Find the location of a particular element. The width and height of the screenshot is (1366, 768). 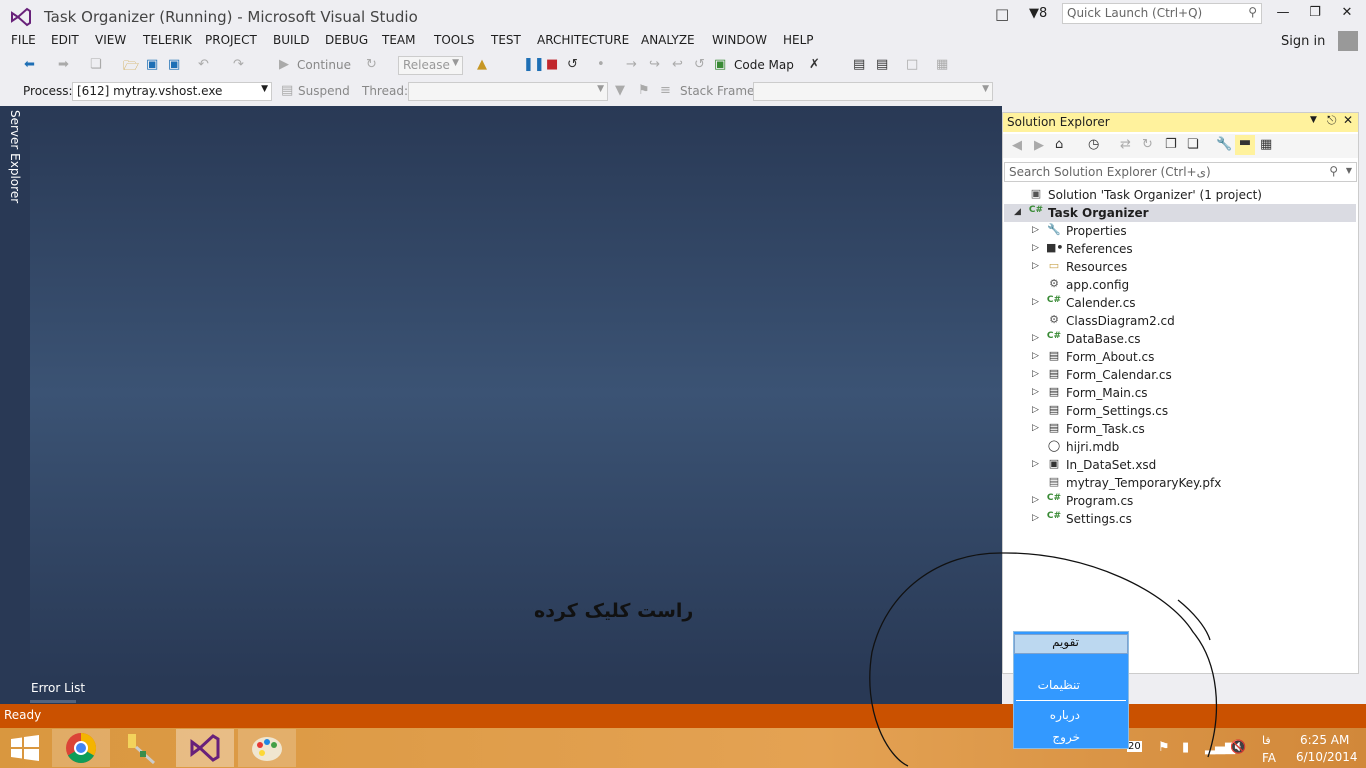

pin-icon: ⎋ is located at coordinates (1332, 120).